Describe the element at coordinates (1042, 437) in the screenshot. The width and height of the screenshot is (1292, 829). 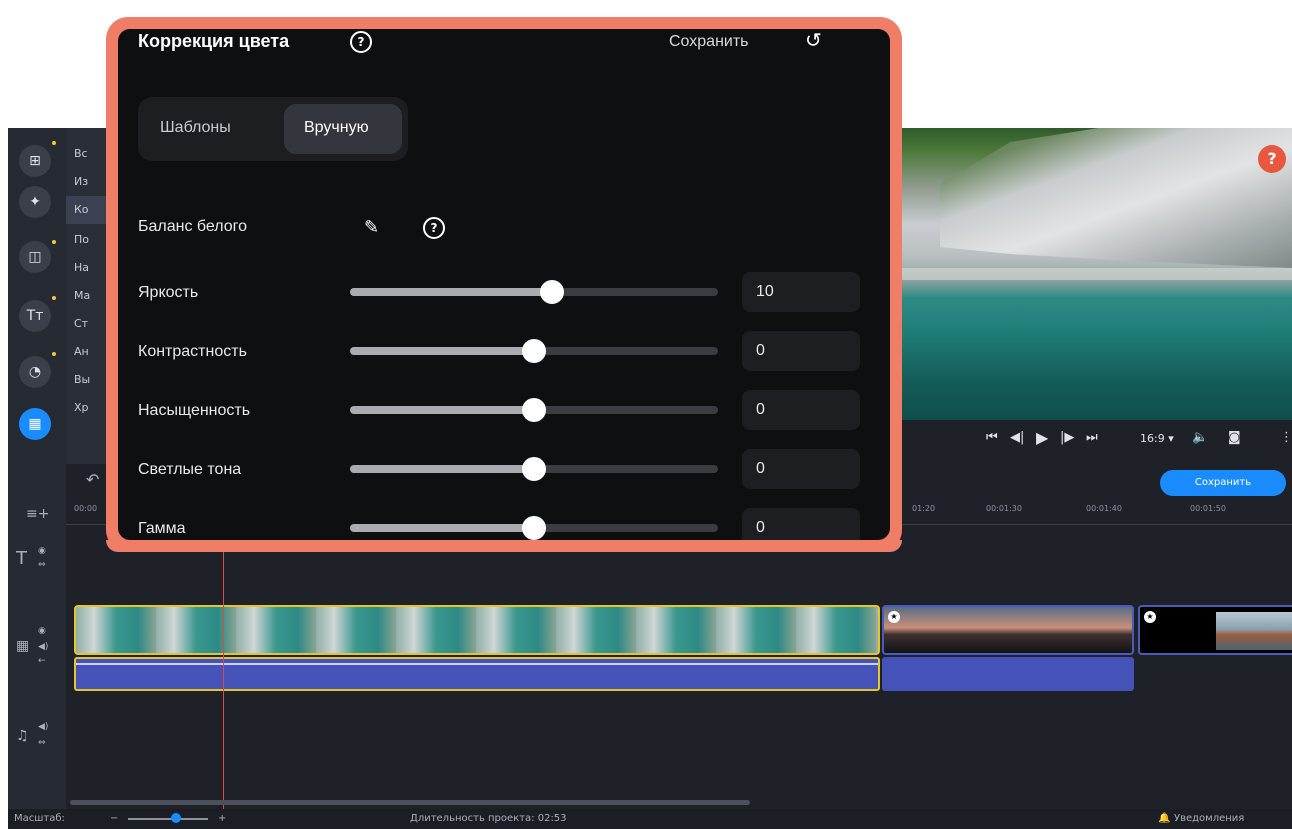
I see `play-icon: ▶` at that location.